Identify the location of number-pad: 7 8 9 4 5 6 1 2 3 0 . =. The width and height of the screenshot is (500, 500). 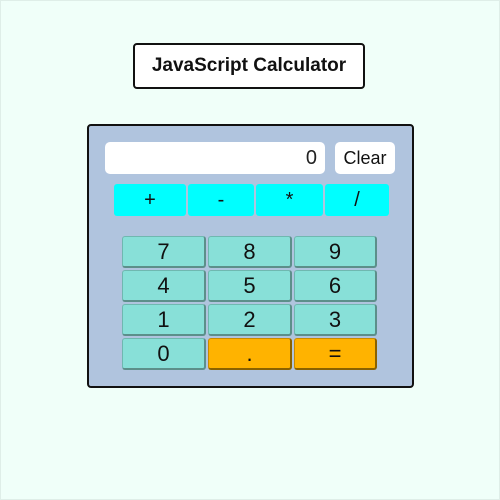
(249, 303).